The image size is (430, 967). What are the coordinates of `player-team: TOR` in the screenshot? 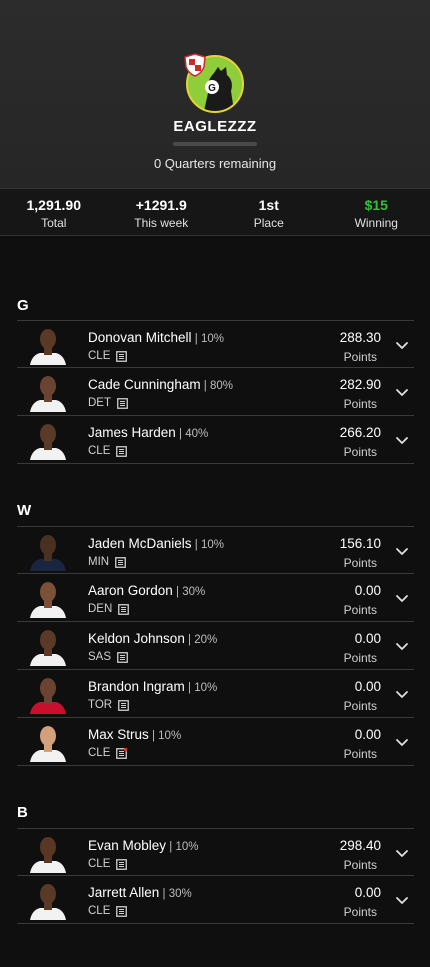 It's located at (100, 705).